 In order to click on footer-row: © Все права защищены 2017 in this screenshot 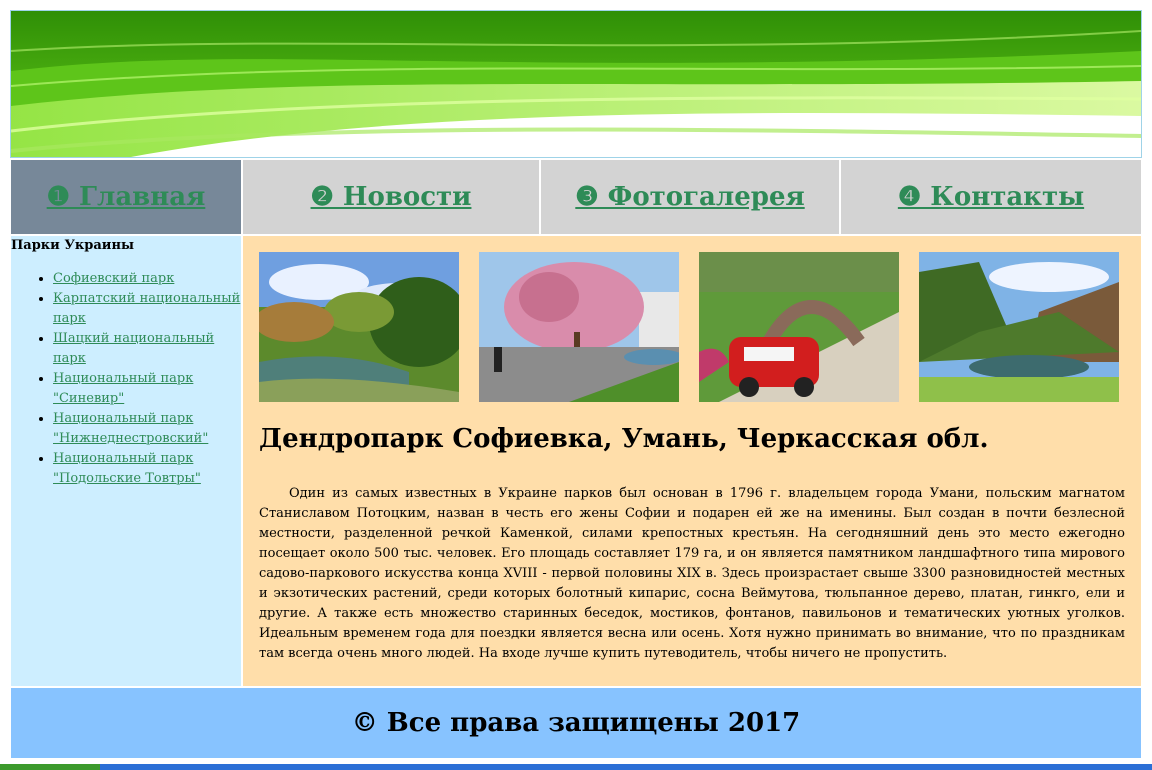, I will do `click(576, 723)`.